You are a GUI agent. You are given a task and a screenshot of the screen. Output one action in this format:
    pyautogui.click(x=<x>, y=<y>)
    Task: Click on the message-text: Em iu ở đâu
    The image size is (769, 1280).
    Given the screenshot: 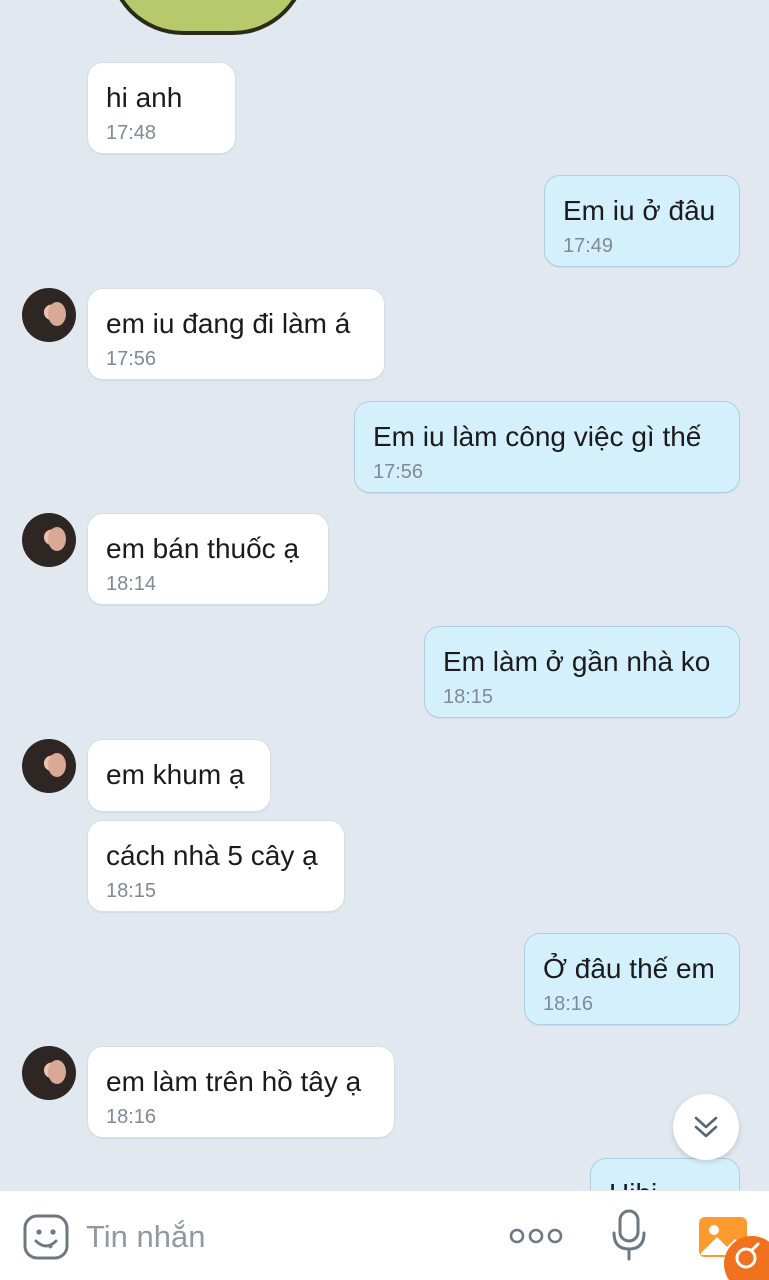 What is the action you would take?
    pyautogui.click(x=639, y=210)
    